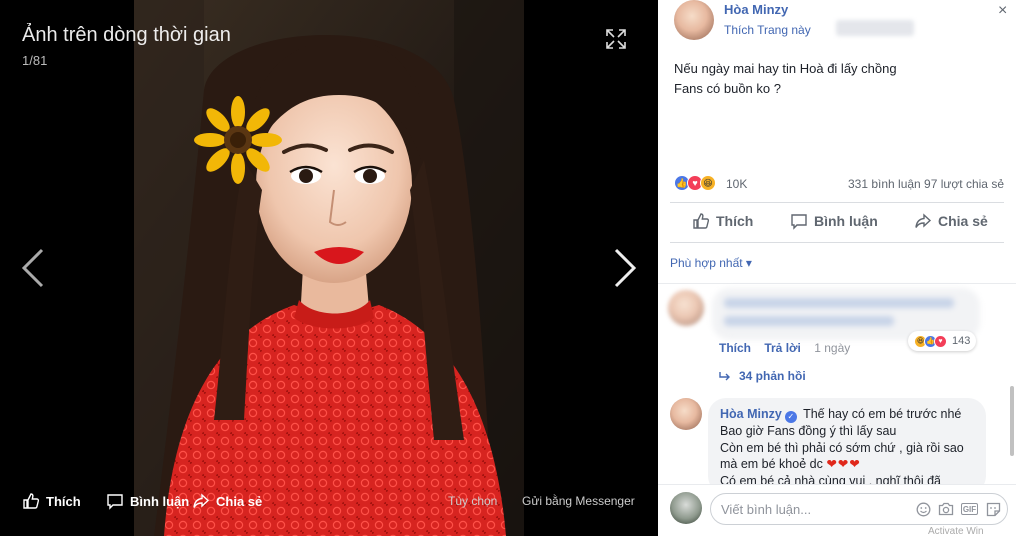 This screenshot has width=1016, height=536. Describe the element at coordinates (859, 509) in the screenshot. I see `comment-input: Viết bình luận... GIF` at that location.